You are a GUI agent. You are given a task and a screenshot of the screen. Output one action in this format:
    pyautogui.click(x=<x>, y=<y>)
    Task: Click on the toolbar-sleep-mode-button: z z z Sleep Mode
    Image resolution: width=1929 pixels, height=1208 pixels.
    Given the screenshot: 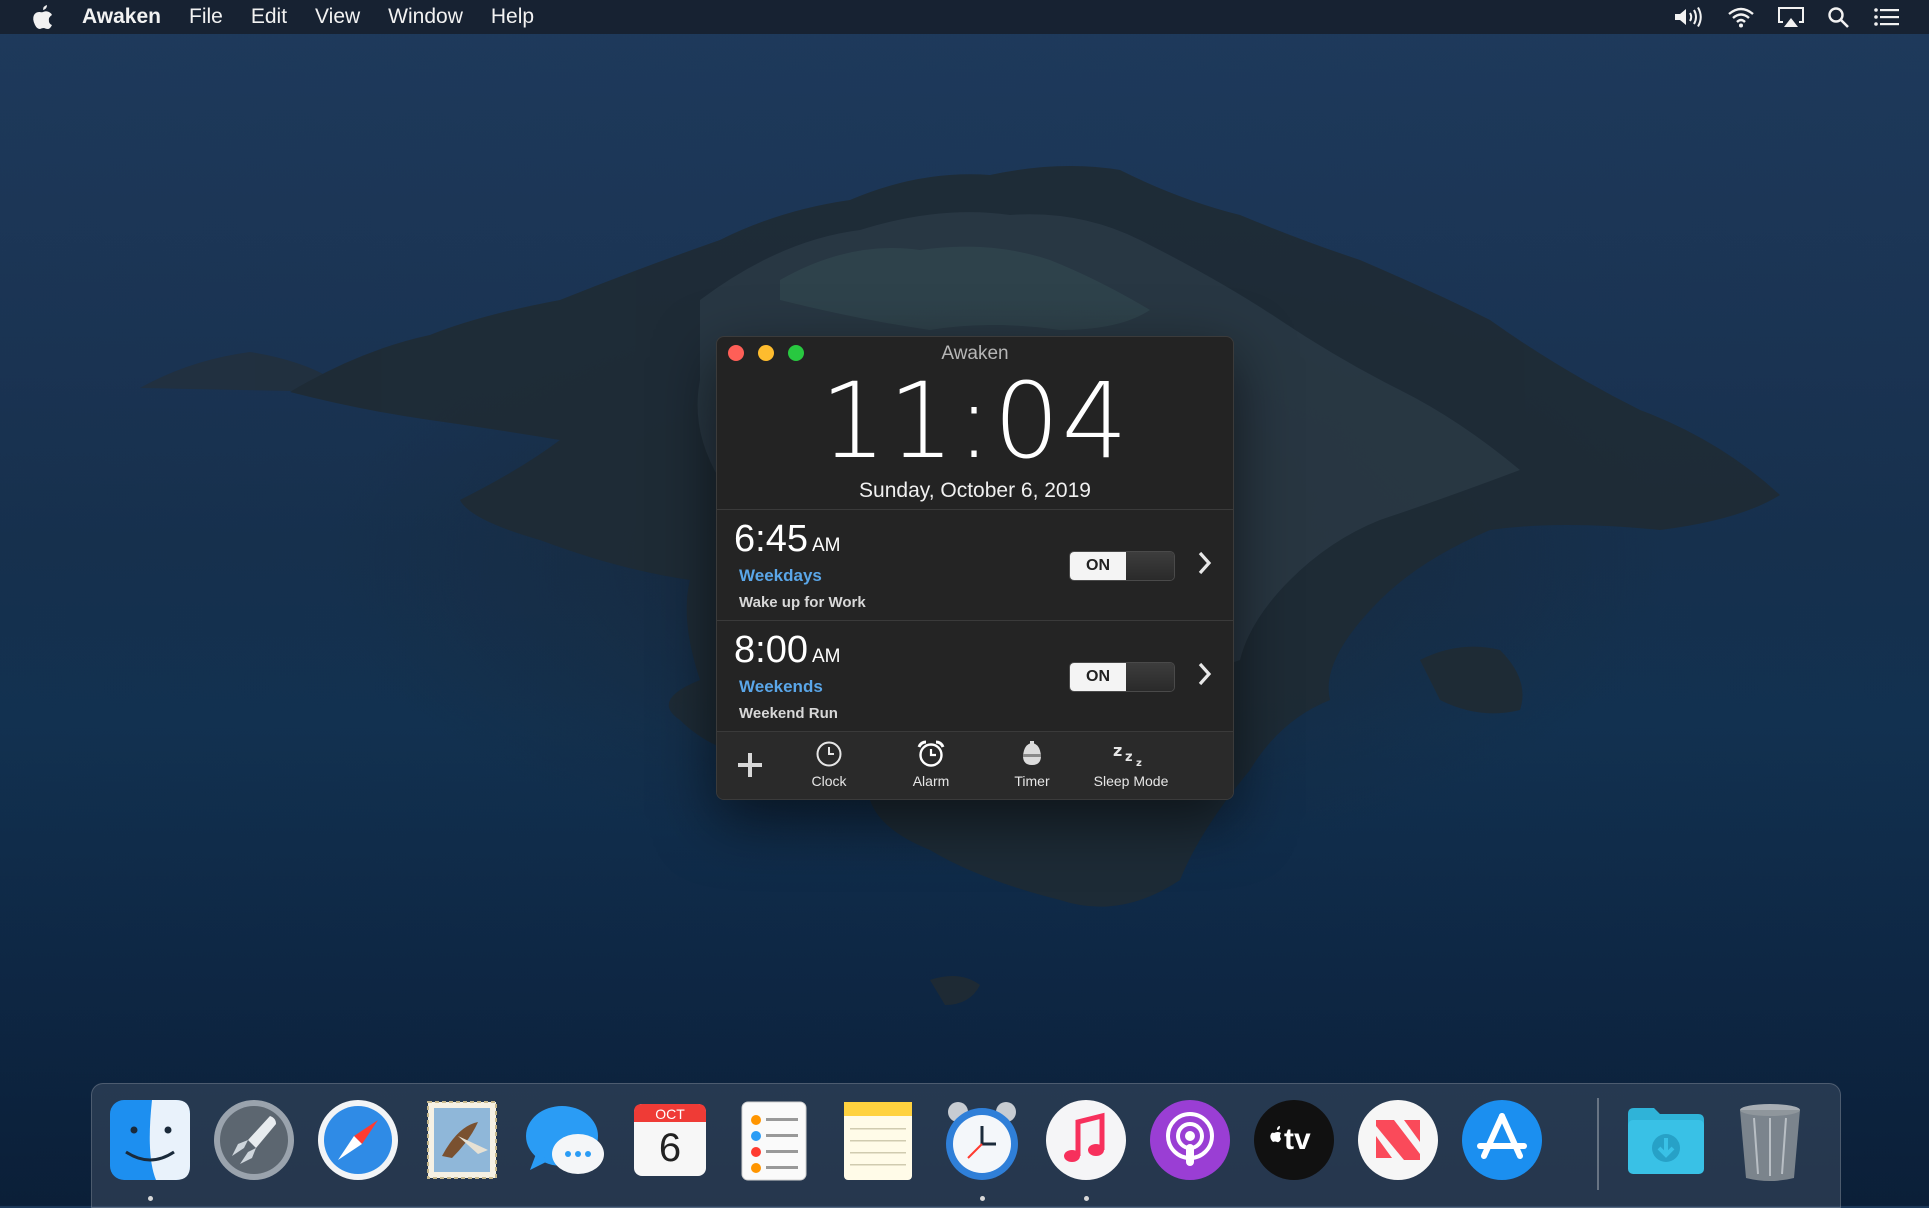 What is the action you would take?
    pyautogui.click(x=1131, y=764)
    